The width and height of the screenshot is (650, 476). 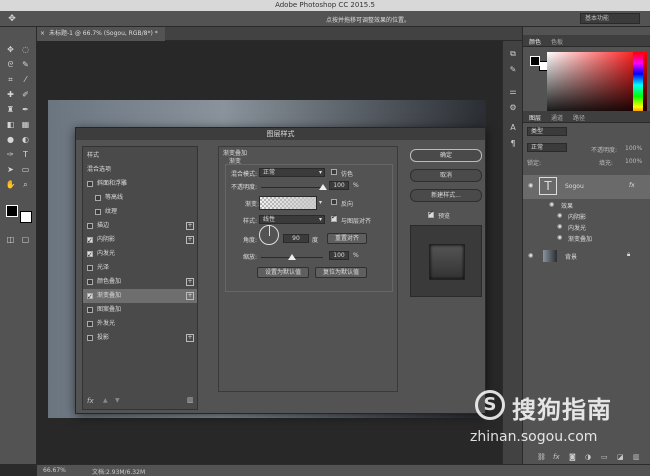 What do you see at coordinates (283, 272) in the screenshot?
I see `make-default-button: 设置为默认值` at bounding box center [283, 272].